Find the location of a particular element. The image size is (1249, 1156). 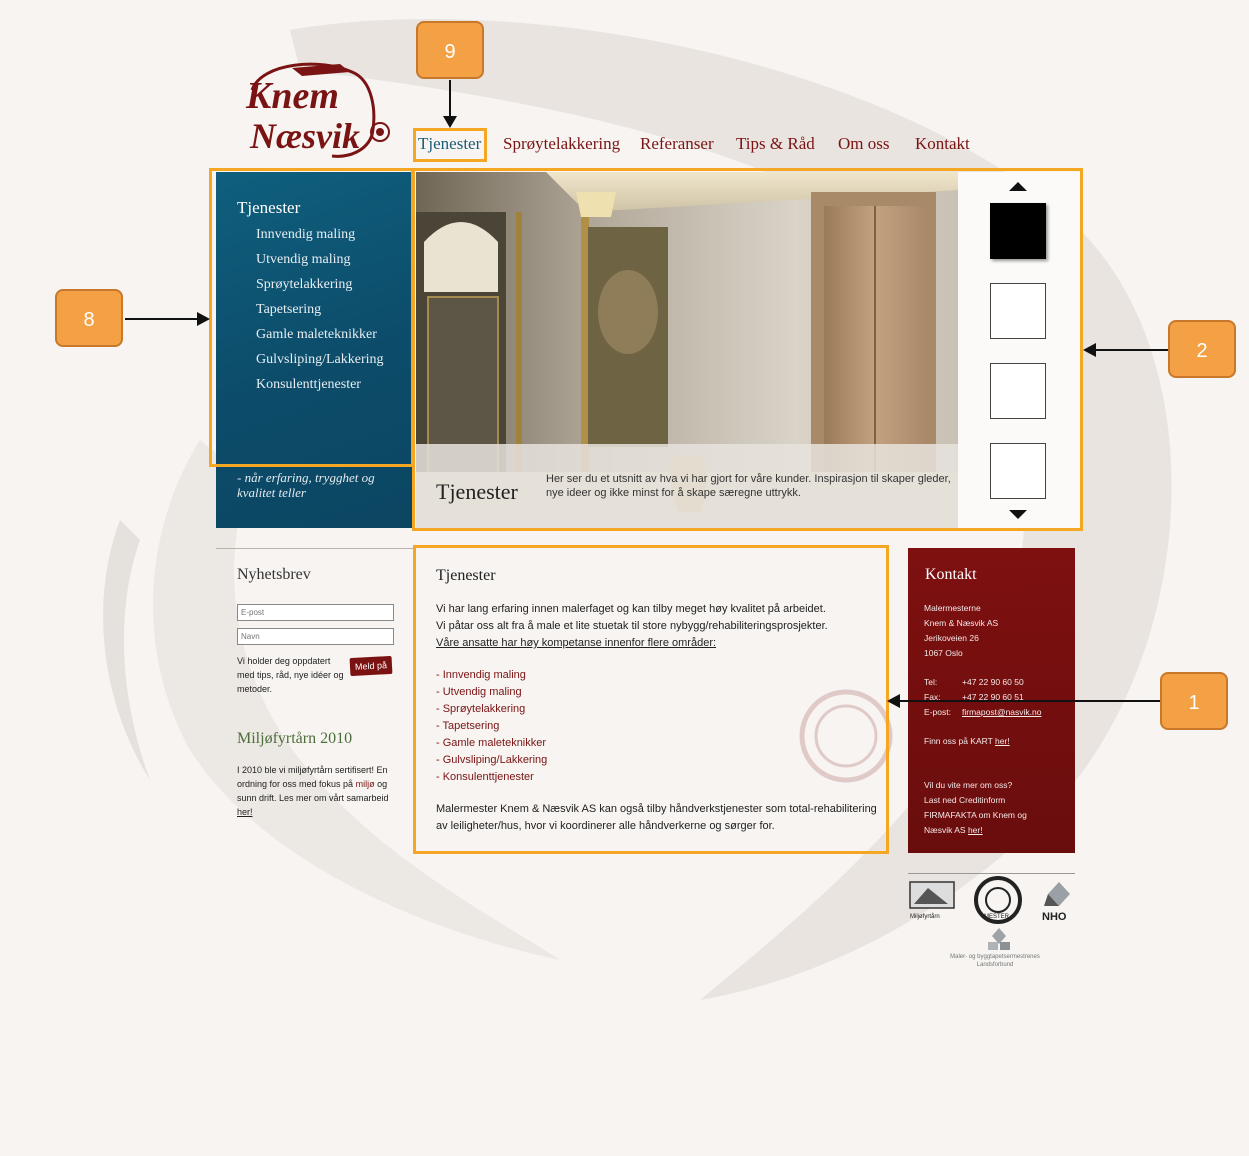

partners-divider is located at coordinates (991, 873).